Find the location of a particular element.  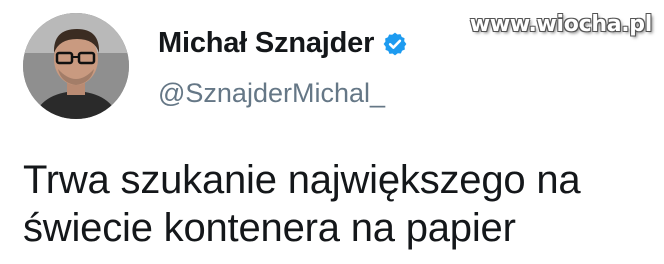

avatar is located at coordinates (76, 66).